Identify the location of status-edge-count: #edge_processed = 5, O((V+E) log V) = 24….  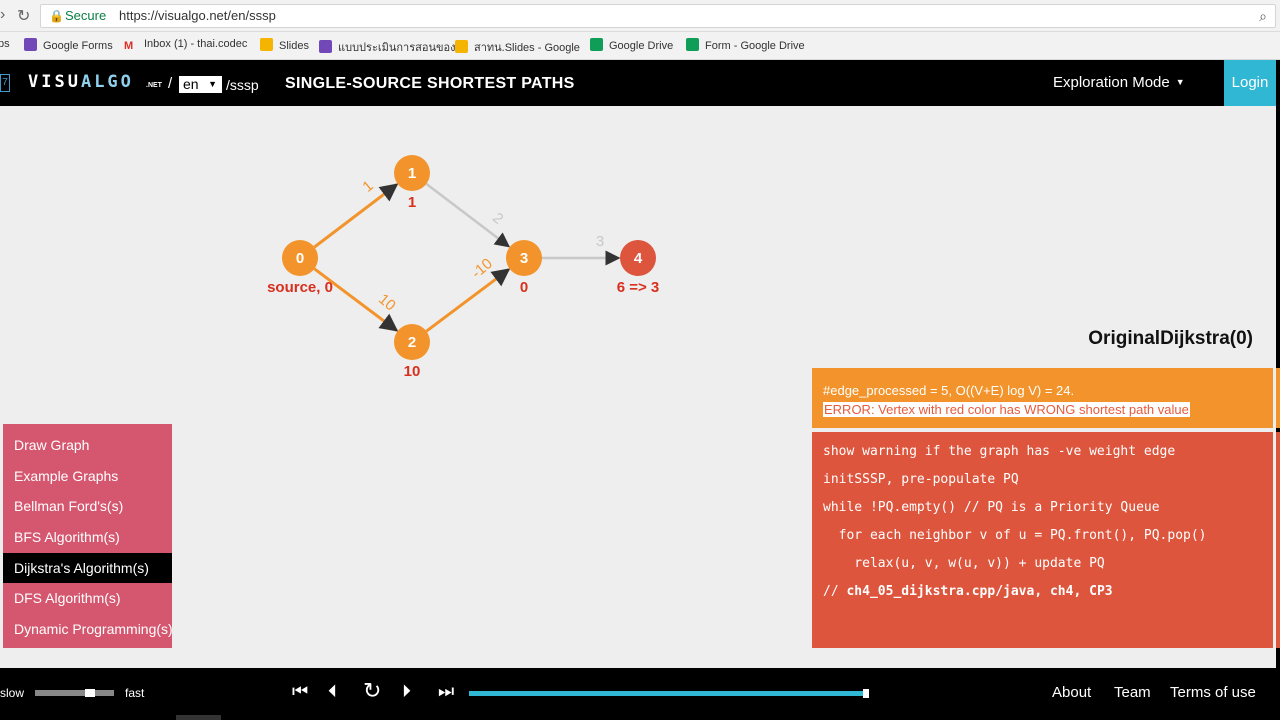
(949, 390).